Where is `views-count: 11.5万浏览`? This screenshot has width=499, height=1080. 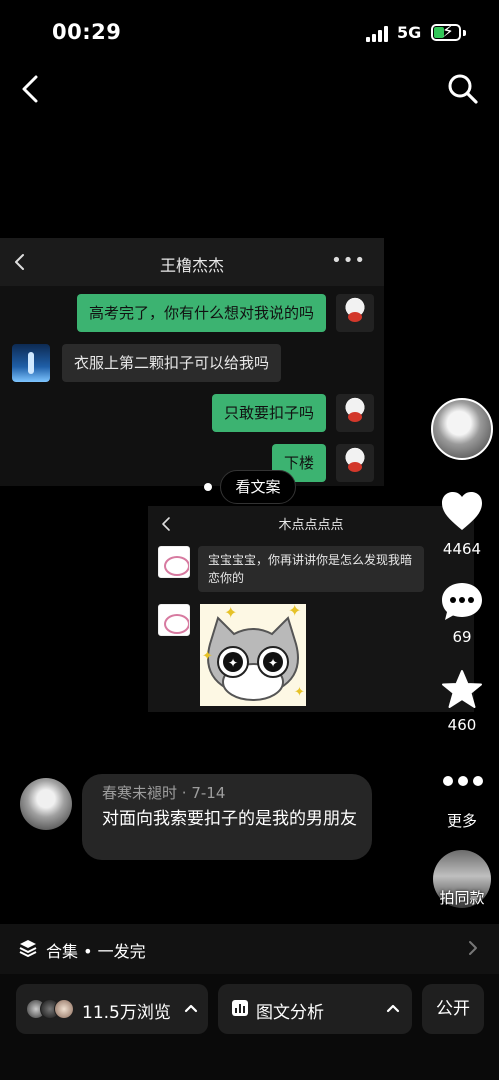 views-count: 11.5万浏览 is located at coordinates (126, 1013).